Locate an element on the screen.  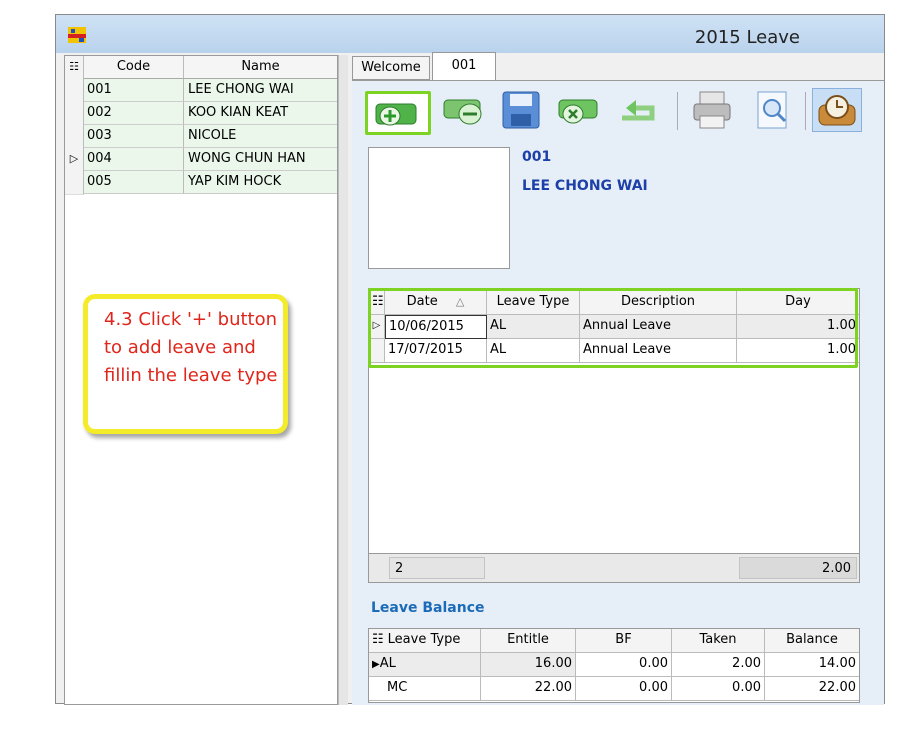
employee-grid-header: ☷ Code Name is located at coordinates (201, 68).